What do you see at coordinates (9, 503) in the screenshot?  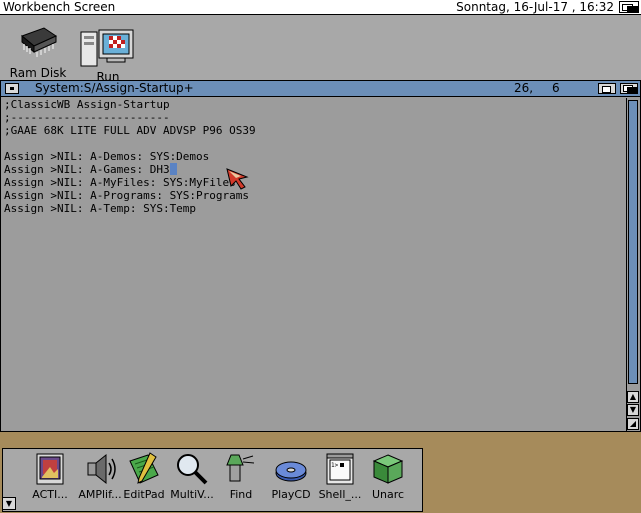 I see `dock-toggle-button: ▼` at bounding box center [9, 503].